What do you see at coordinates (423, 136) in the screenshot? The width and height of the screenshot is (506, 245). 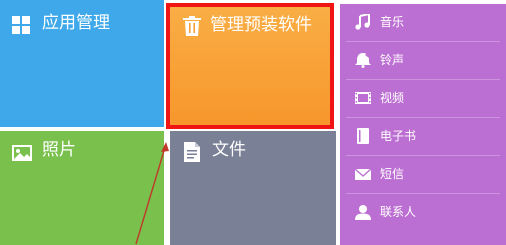 I see `media-item-ebook: 电子书` at bounding box center [423, 136].